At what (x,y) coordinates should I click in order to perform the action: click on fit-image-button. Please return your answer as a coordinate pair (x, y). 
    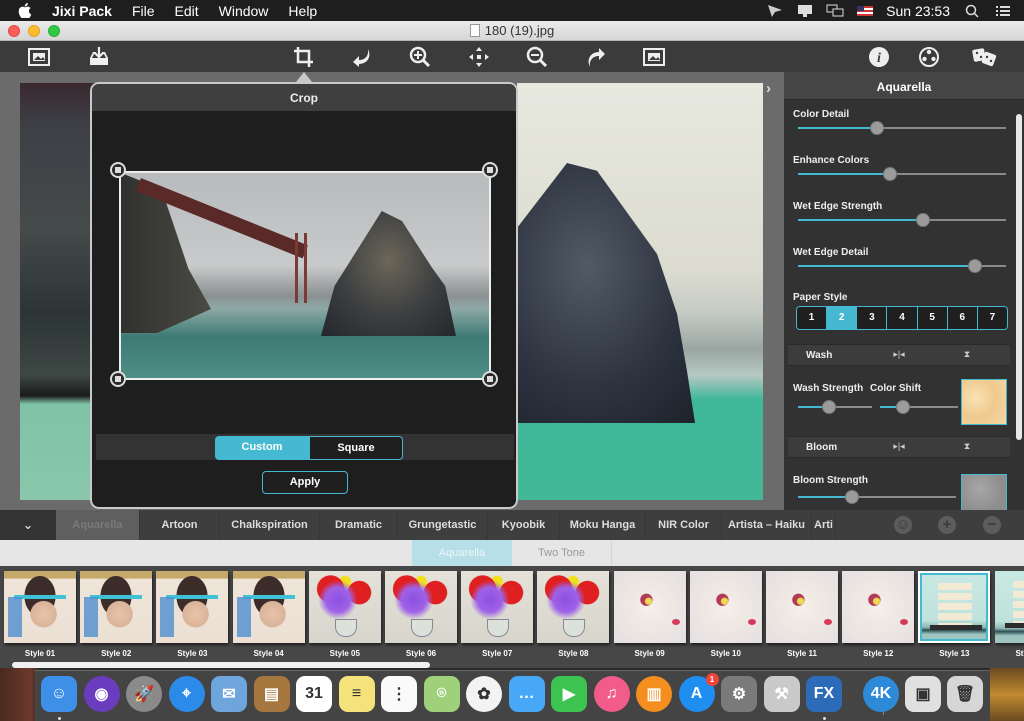
    Looking at the image, I should click on (654, 57).